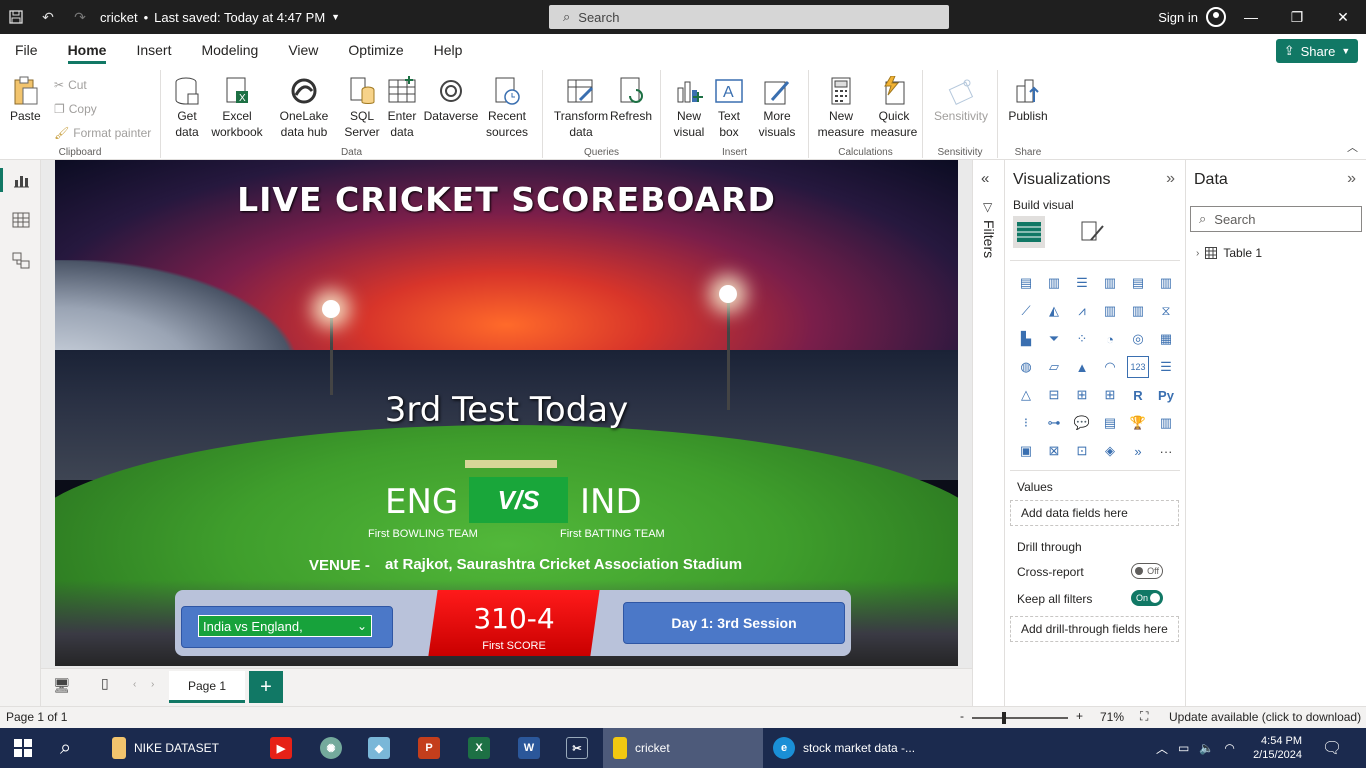  Describe the element at coordinates (1144, 716) in the screenshot. I see `fit-to-page-icon: ⛶` at that location.